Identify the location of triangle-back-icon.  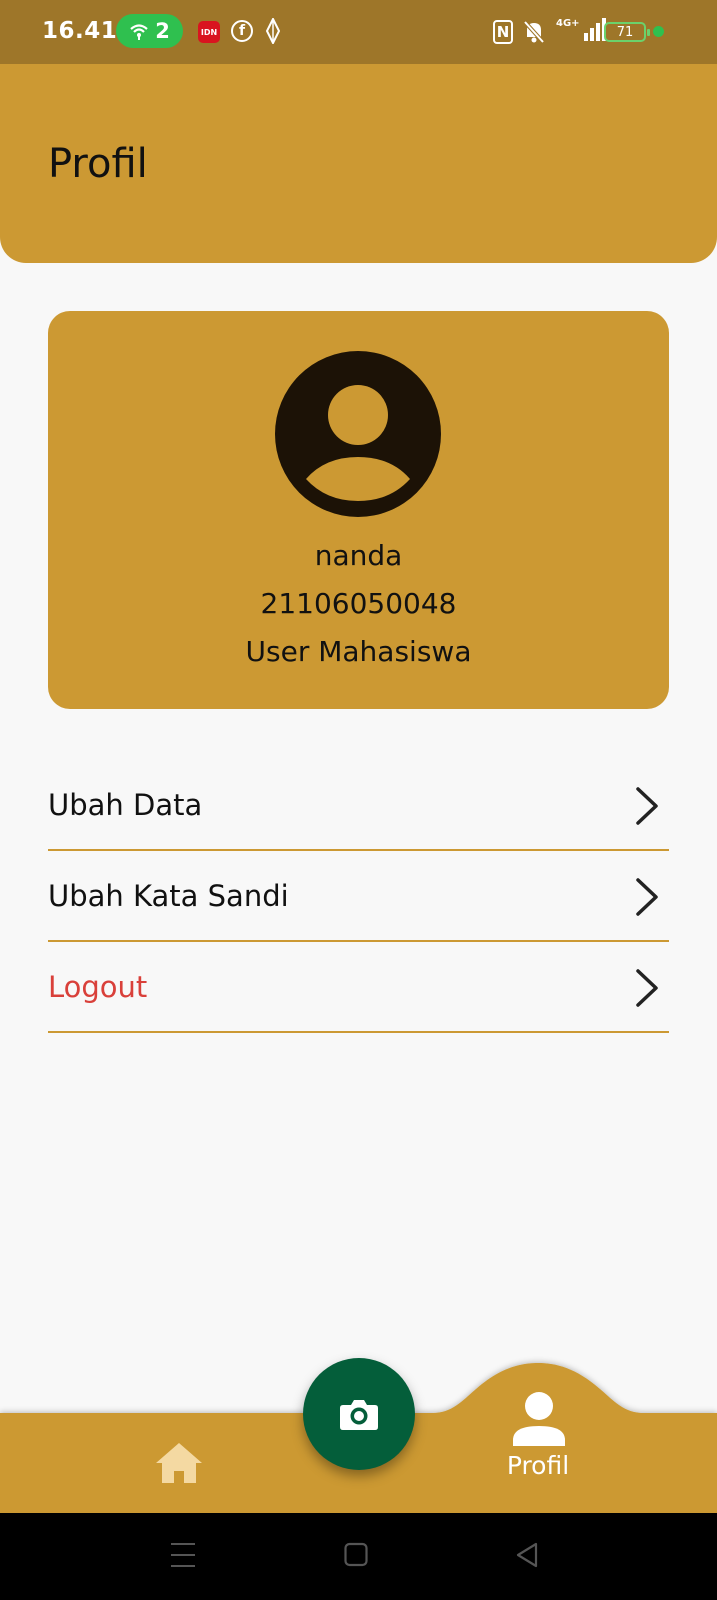
(527, 1555).